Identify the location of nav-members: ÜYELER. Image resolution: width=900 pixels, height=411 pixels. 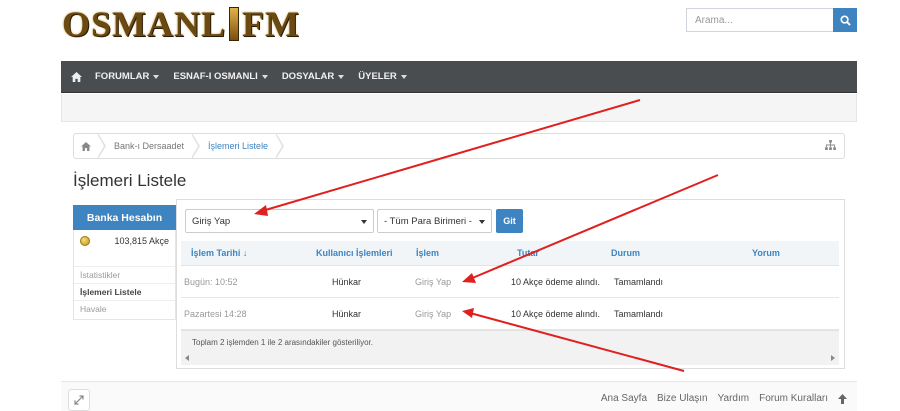
(382, 77).